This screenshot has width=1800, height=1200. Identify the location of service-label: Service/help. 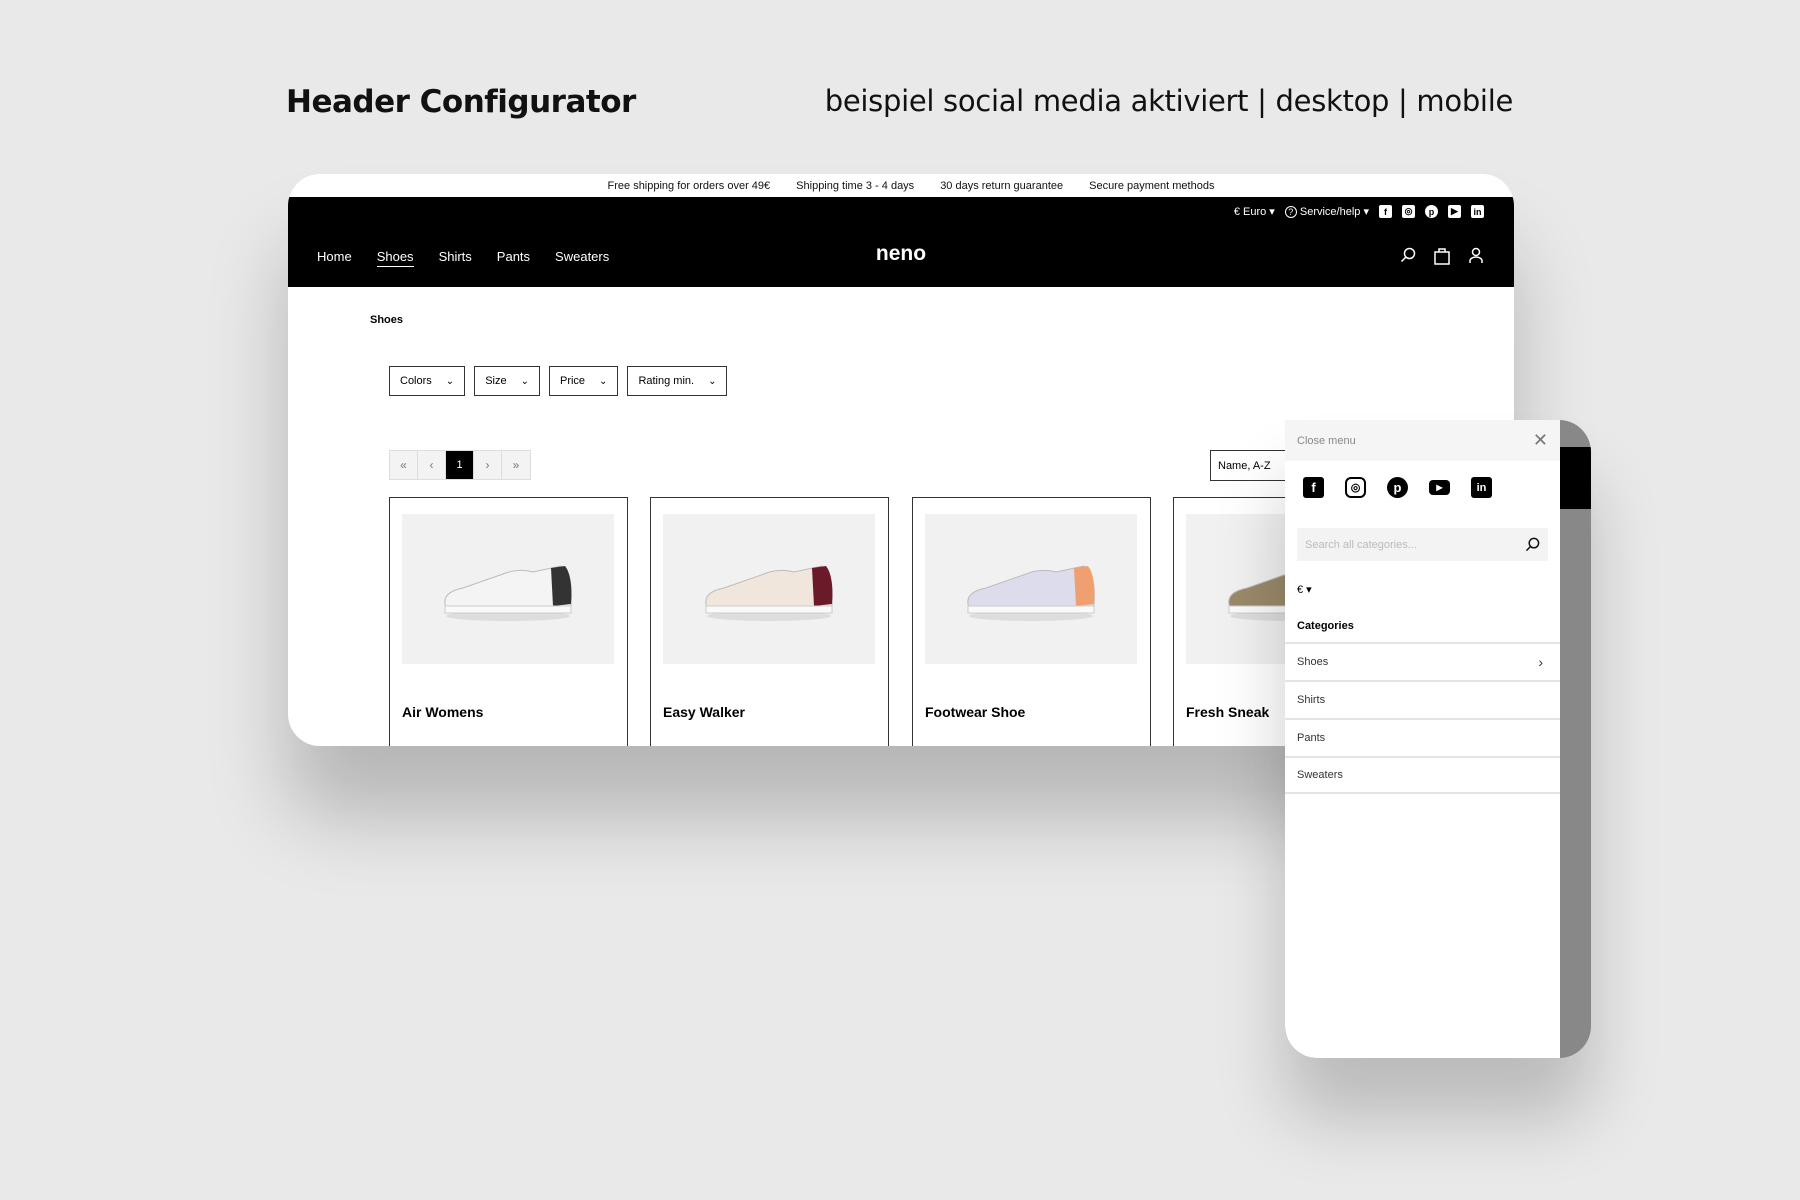
(1330, 212).